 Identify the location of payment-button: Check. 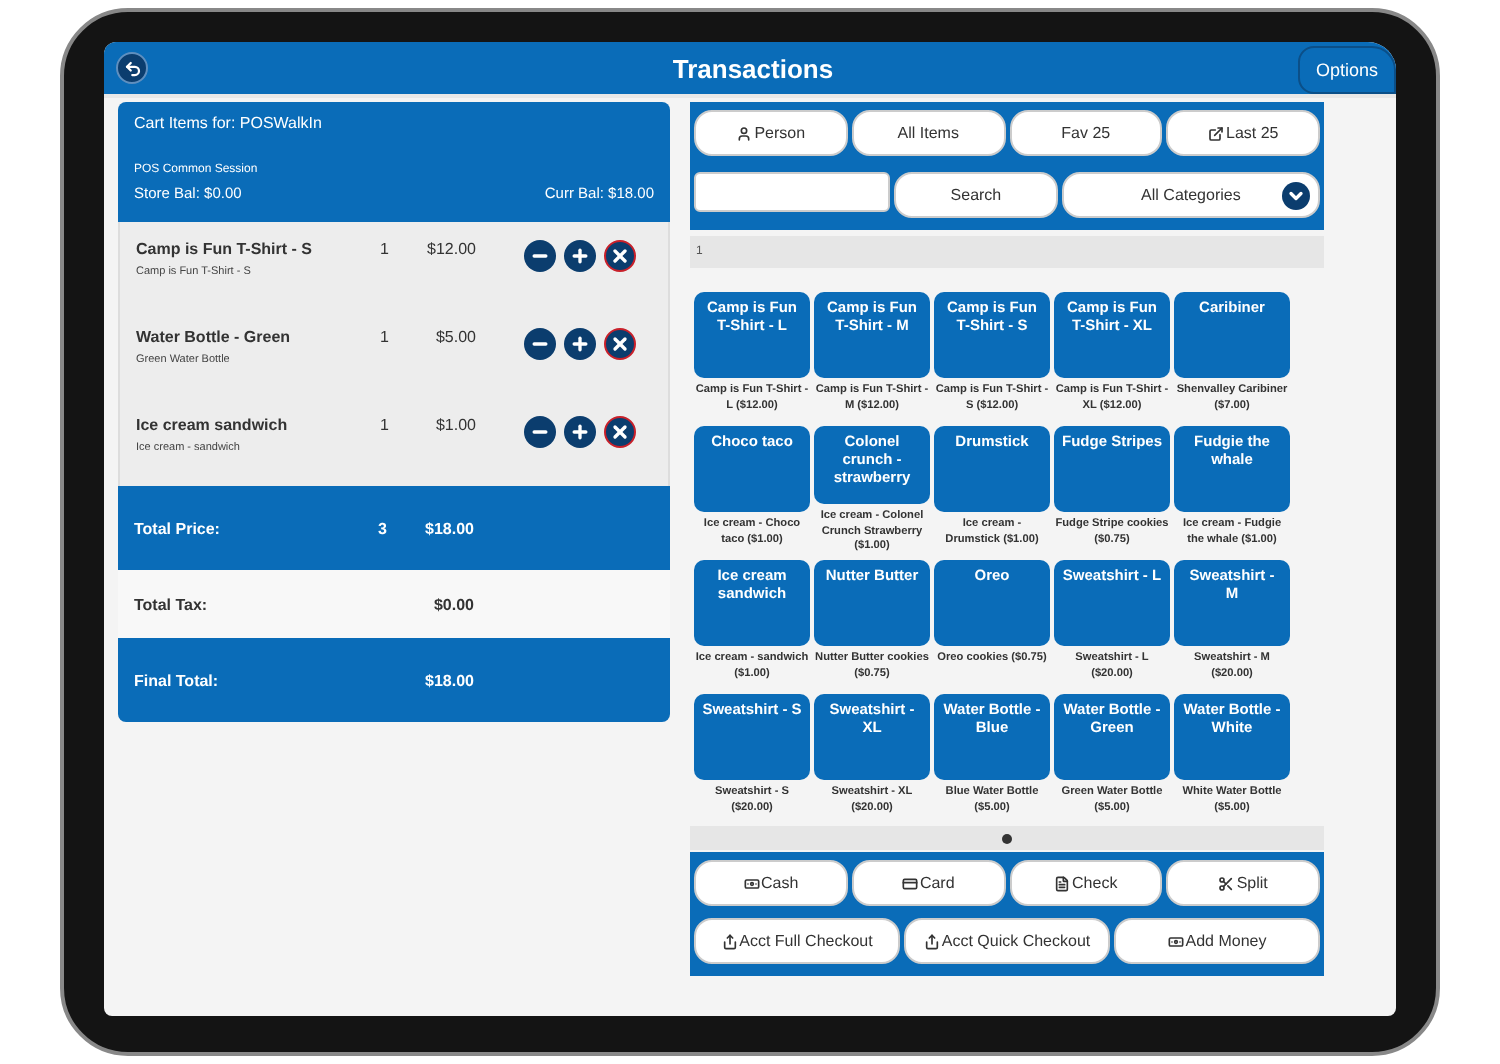
(1086, 883).